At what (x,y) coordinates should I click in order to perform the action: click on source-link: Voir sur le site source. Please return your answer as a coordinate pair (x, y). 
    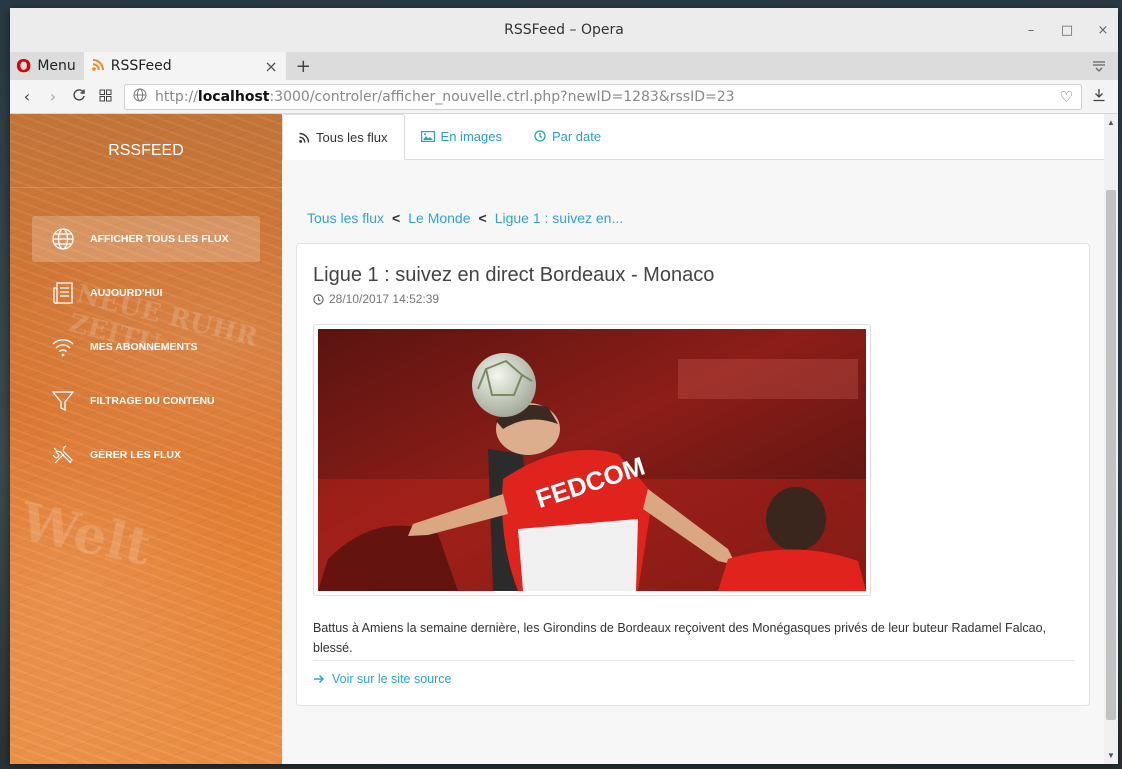
    Looking at the image, I should click on (382, 679).